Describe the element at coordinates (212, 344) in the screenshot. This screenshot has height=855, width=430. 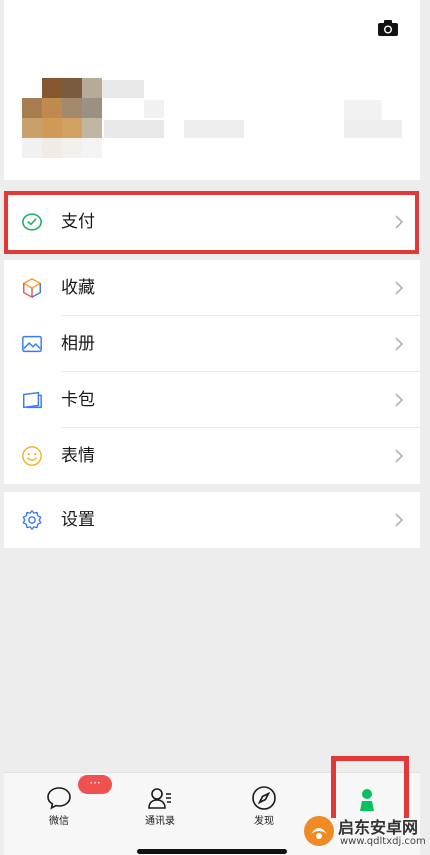
I see `menu-item-album: 相册` at that location.